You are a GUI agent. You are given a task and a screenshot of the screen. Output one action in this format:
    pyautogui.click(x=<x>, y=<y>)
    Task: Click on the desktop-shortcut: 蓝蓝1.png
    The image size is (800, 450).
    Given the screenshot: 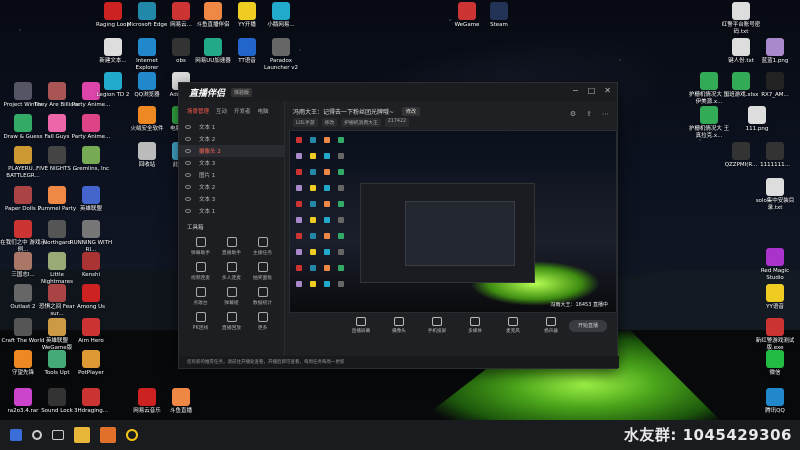 What is the action you would take?
    pyautogui.click(x=775, y=51)
    